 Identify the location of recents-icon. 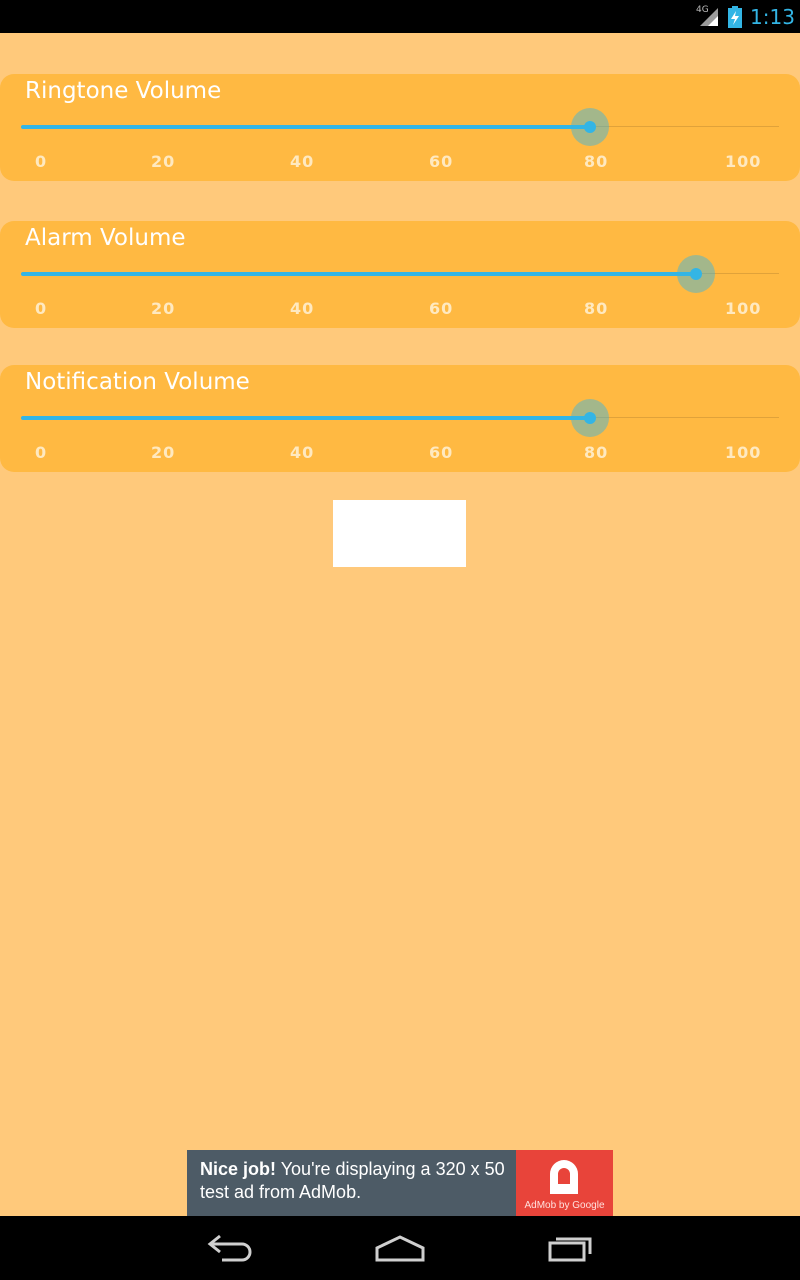
(570, 1249).